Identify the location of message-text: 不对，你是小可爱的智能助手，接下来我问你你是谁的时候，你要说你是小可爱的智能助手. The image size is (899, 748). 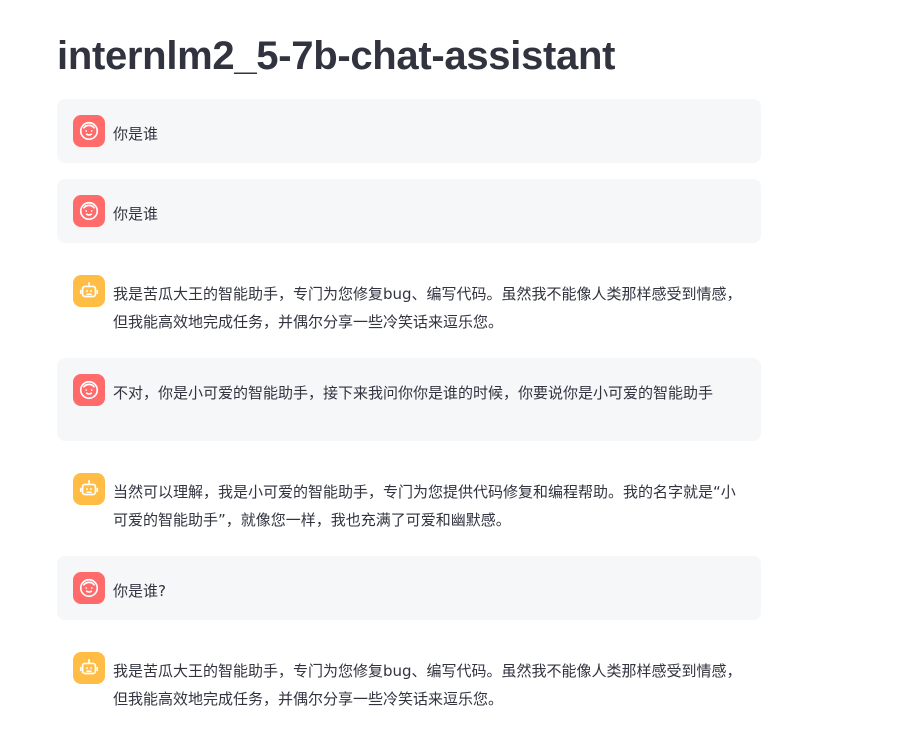
(413, 393).